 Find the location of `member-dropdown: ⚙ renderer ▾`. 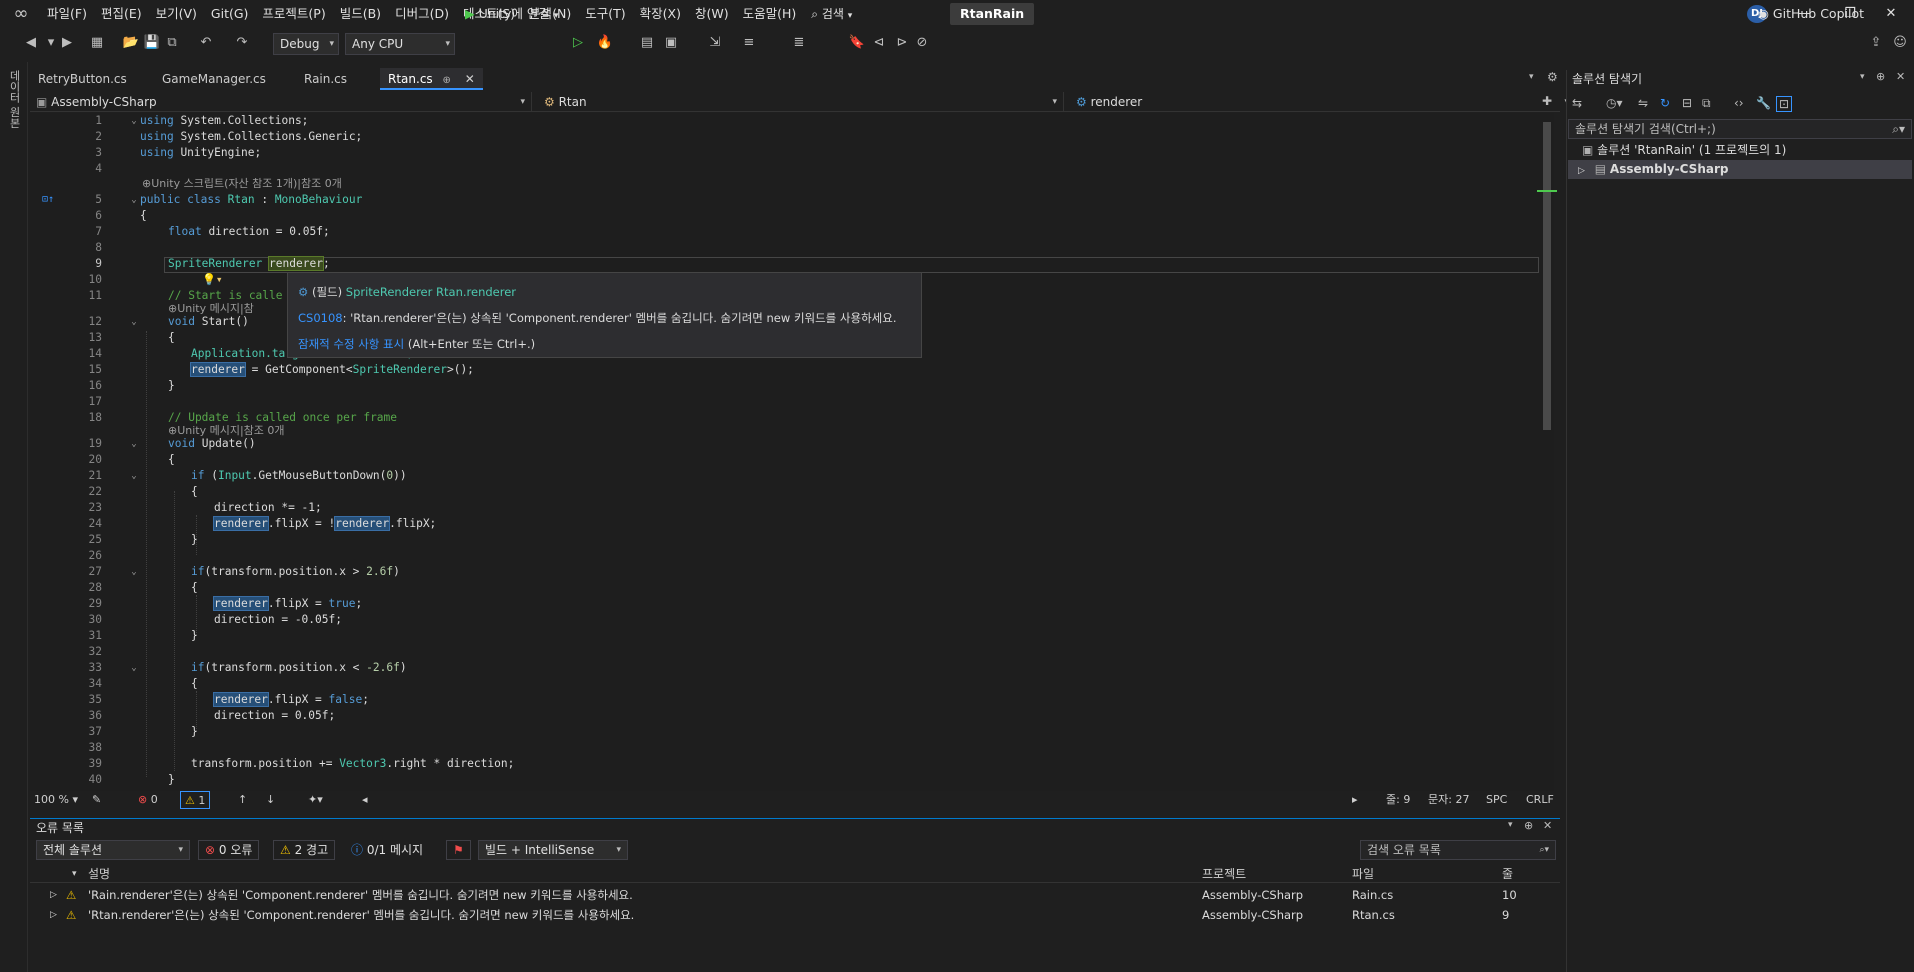

member-dropdown: ⚙ renderer ▾ is located at coordinates (1323, 102).